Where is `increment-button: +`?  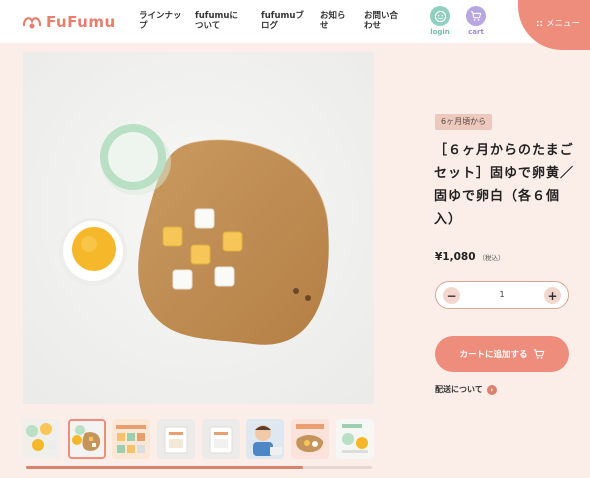
increment-button: + is located at coordinates (552, 295).